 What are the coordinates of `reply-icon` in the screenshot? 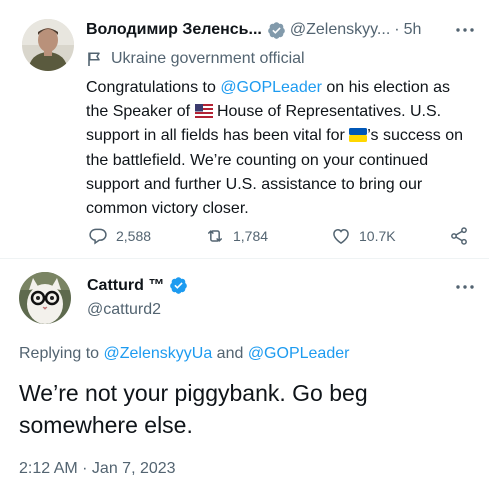 It's located at (98, 236).